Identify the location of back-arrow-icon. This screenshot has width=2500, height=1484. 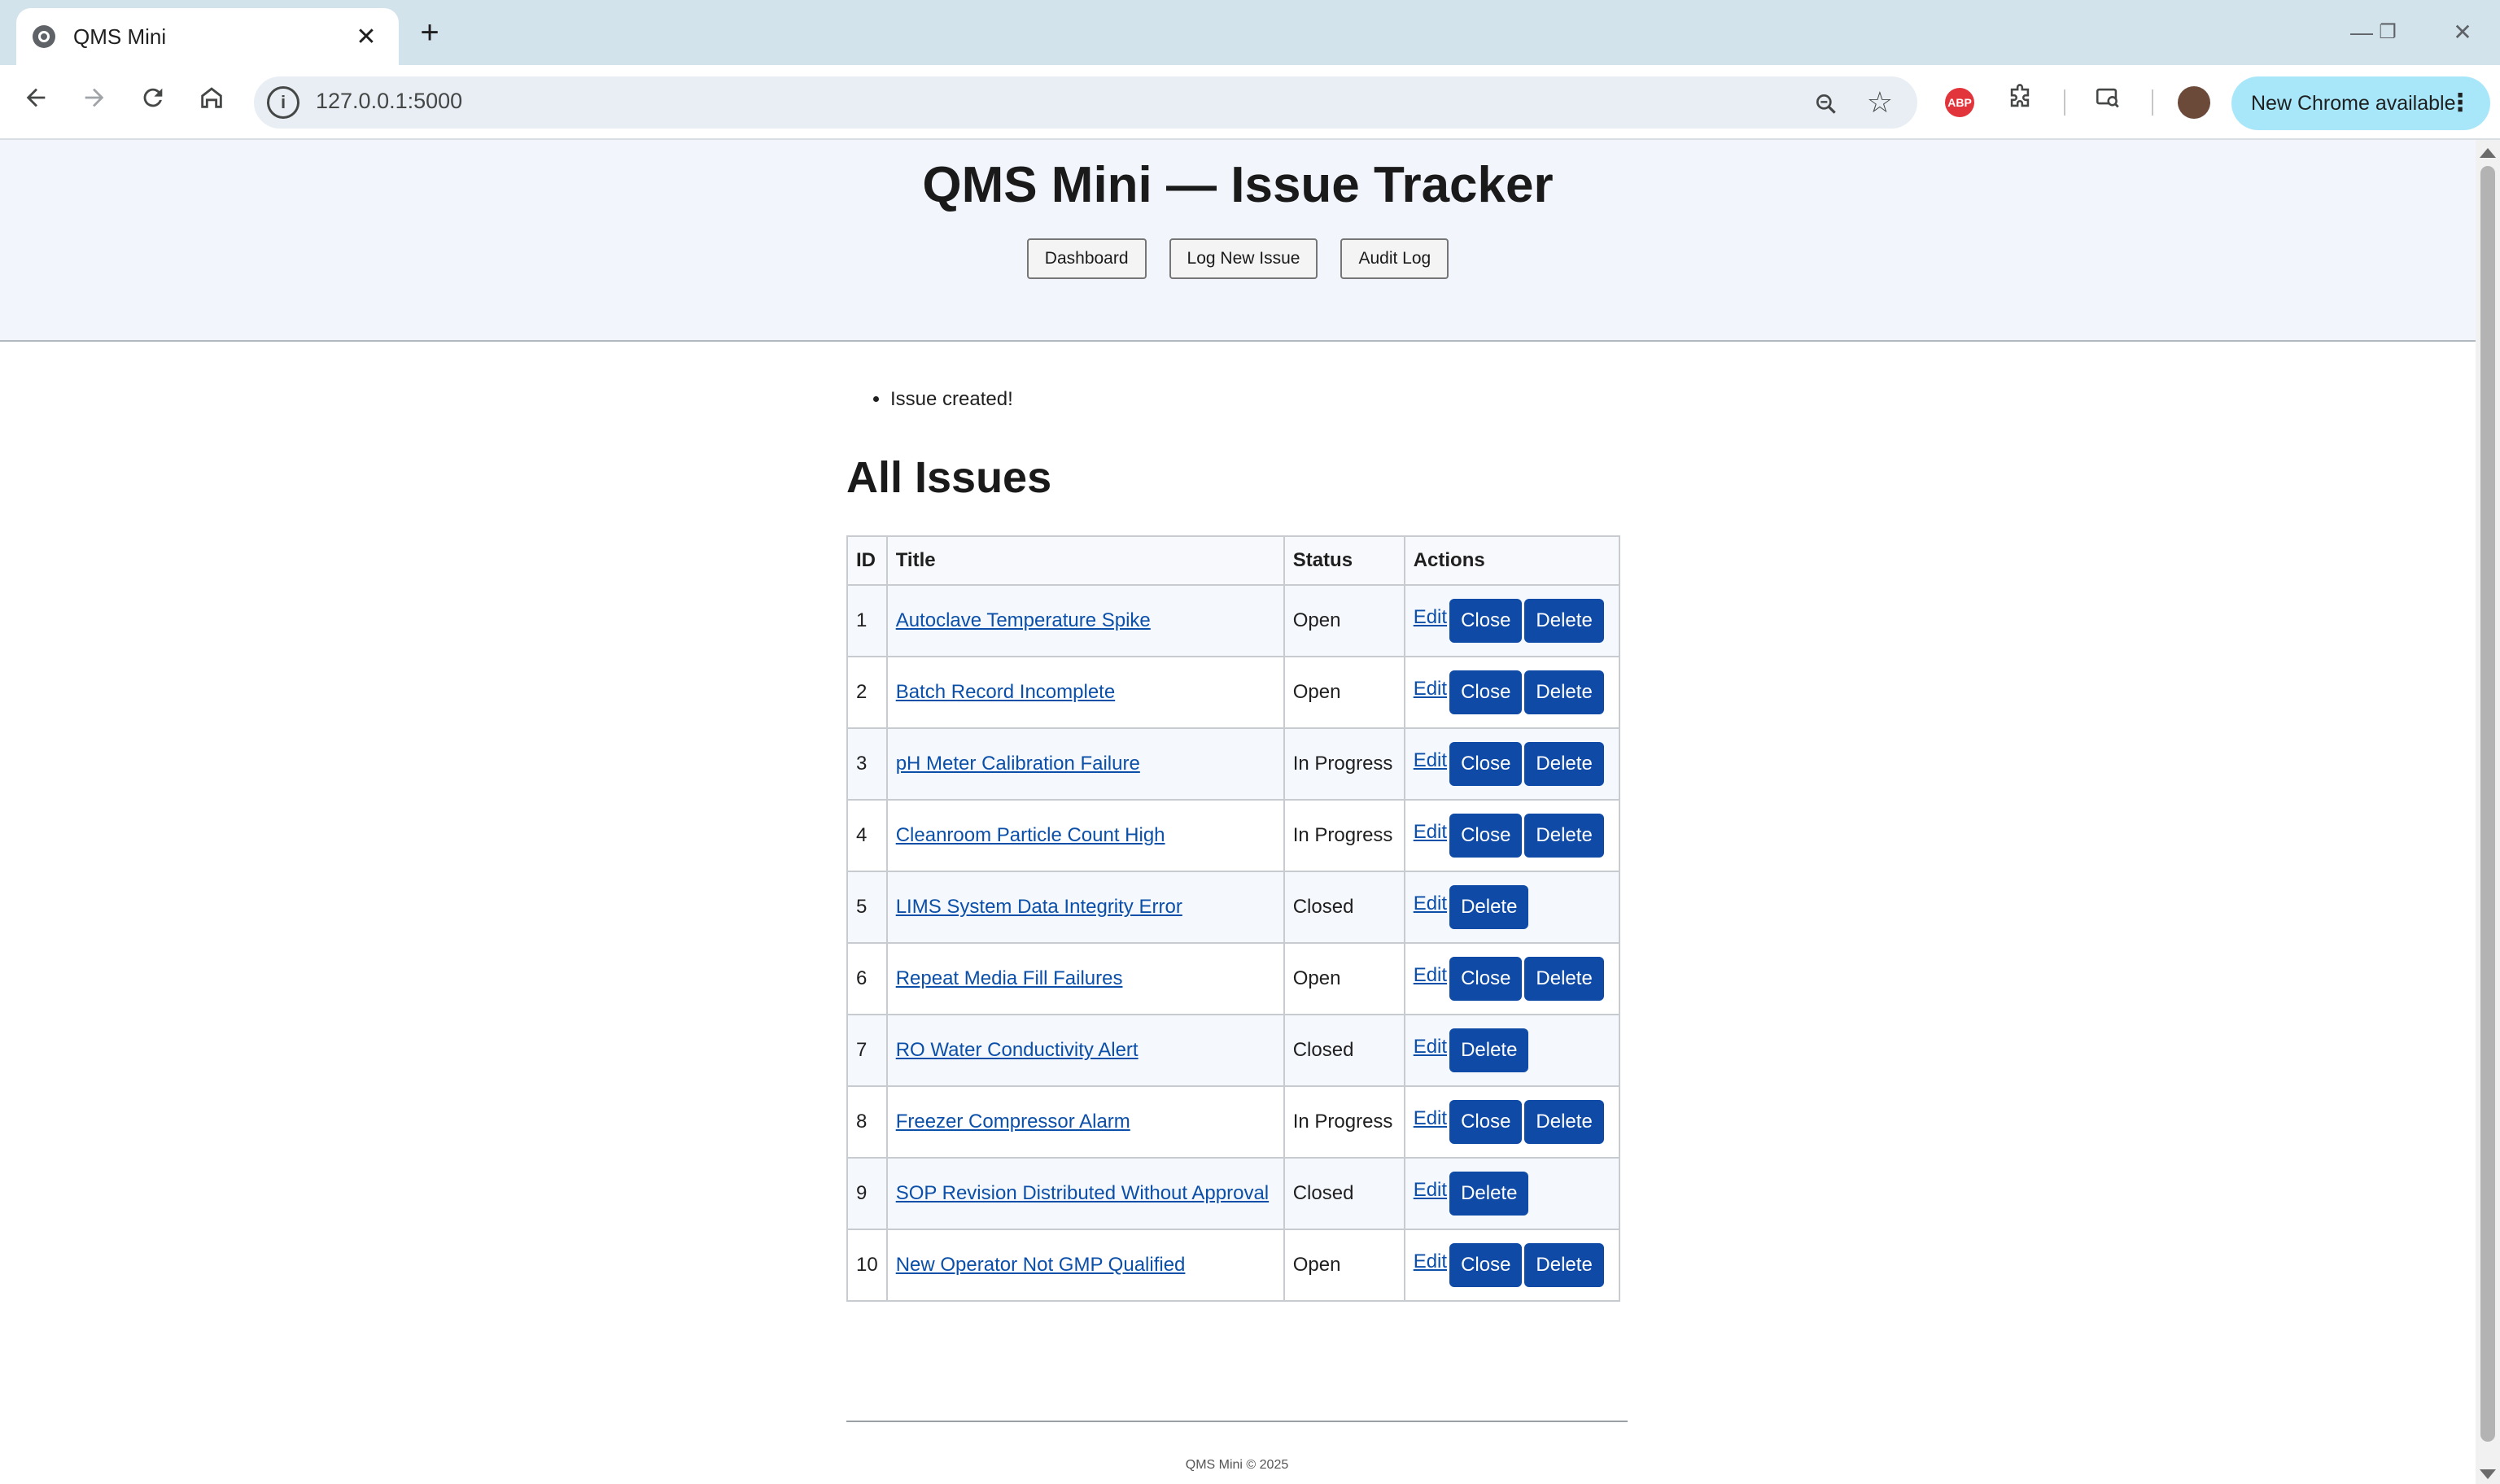
(35, 103).